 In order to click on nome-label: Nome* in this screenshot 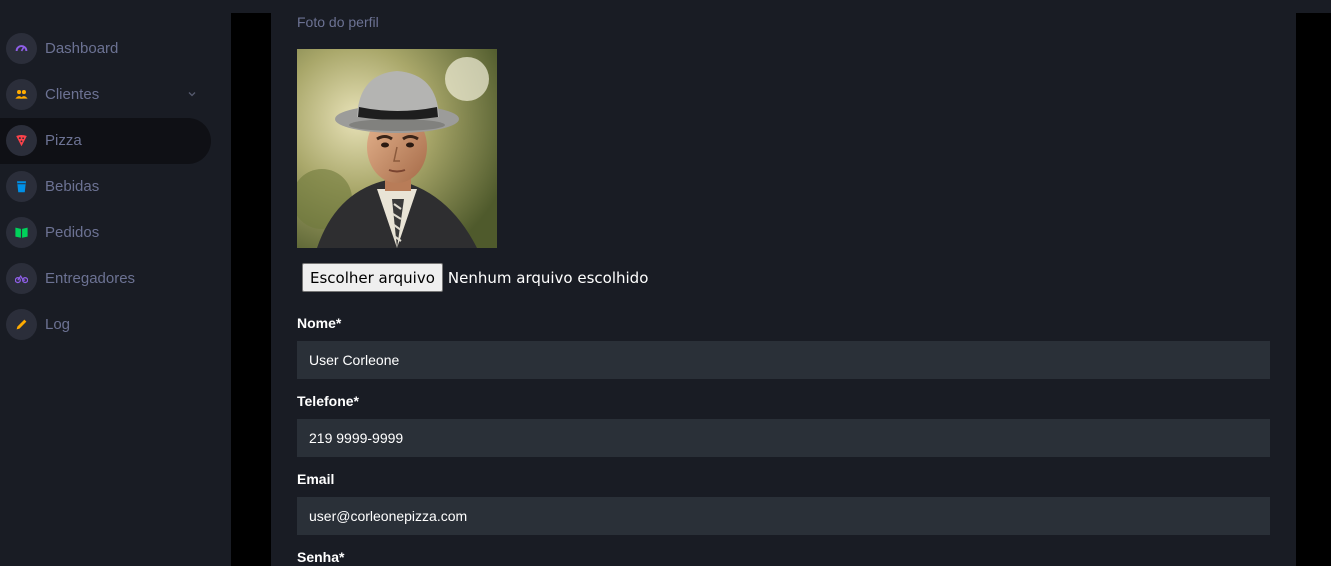, I will do `click(319, 323)`.